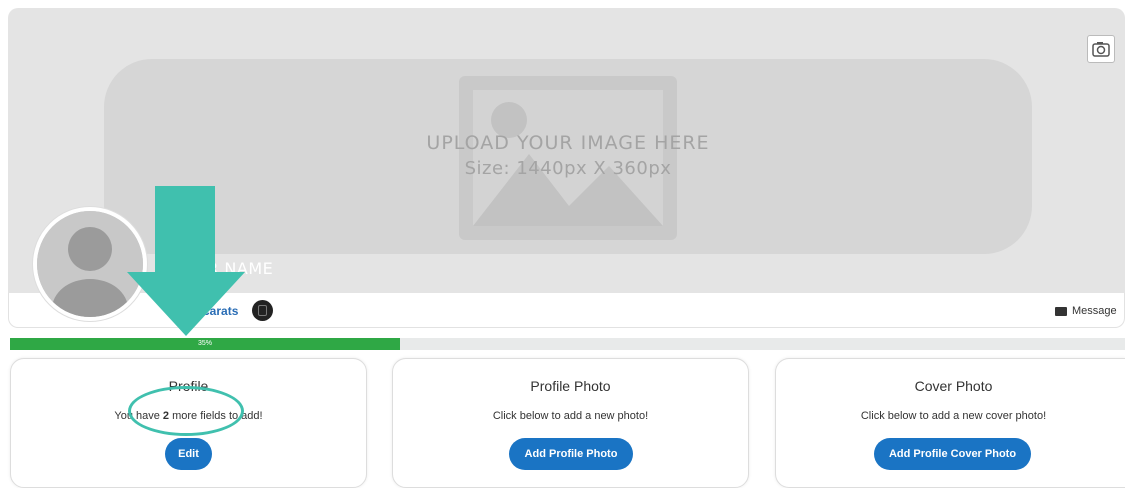 This screenshot has height=488, width=1125. Describe the element at coordinates (262, 310) in the screenshot. I see `phone-icon` at that location.